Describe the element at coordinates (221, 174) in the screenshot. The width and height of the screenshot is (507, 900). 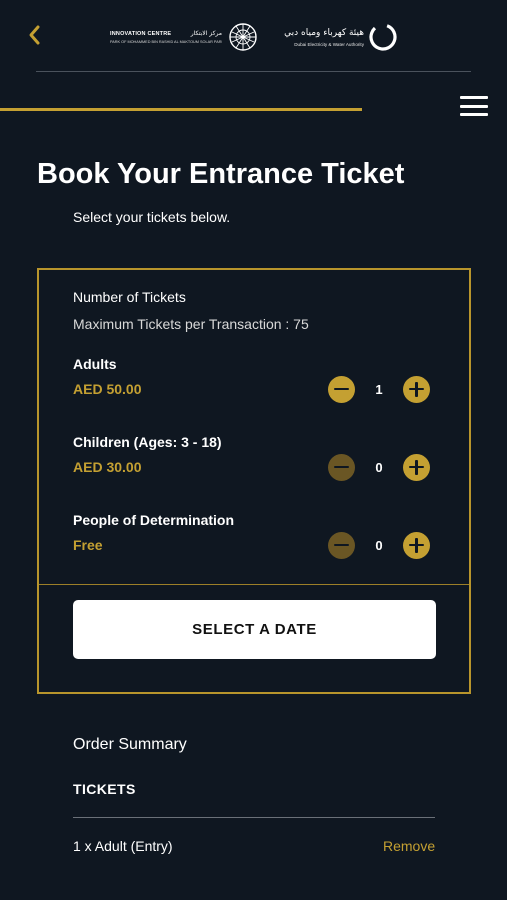
I see `page-title: Book Your Entrance Ticket` at that location.